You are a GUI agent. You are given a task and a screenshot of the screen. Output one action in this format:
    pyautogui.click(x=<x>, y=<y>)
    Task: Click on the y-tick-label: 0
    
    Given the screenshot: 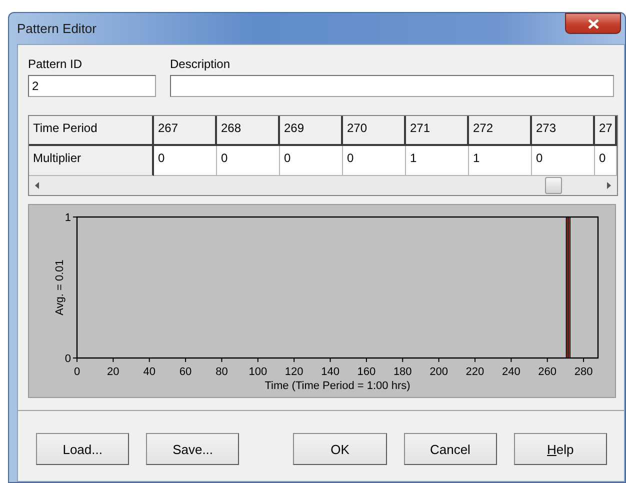 What is the action you would take?
    pyautogui.click(x=67, y=359)
    